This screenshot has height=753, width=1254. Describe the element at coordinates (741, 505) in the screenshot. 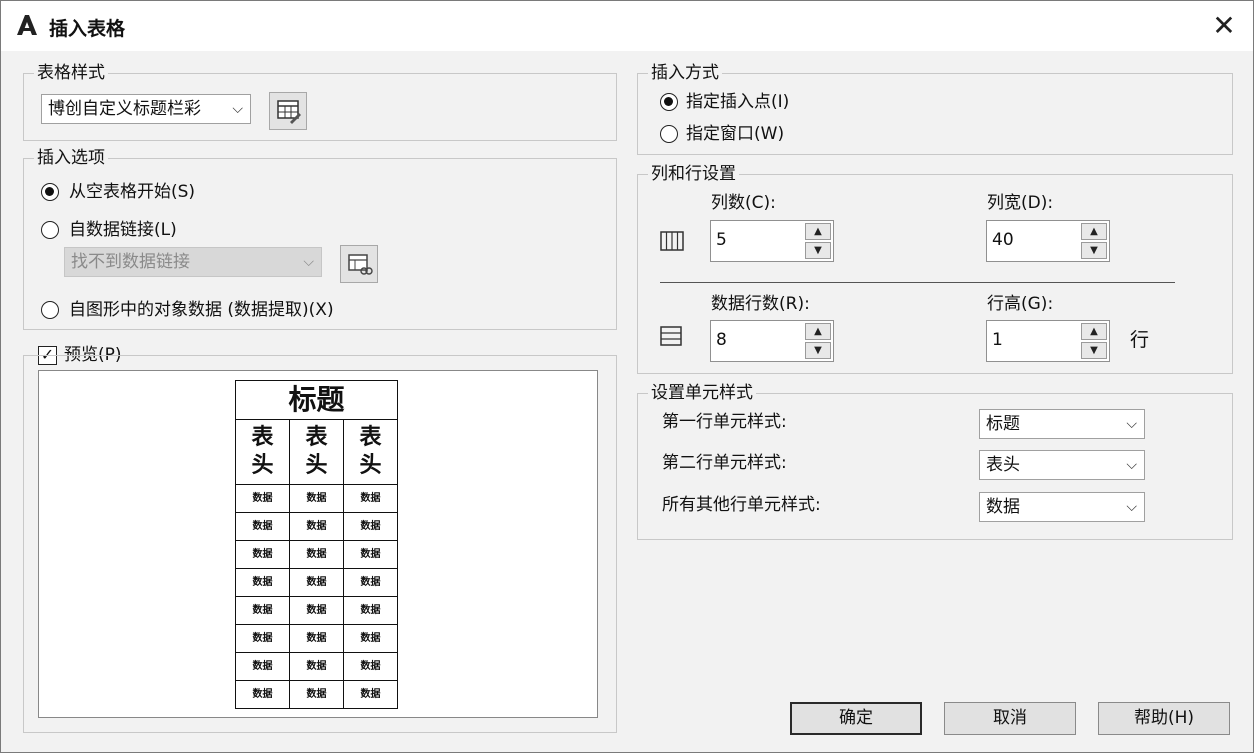

I see `other-rows-style-label: 所有其他行单元样式:` at that location.